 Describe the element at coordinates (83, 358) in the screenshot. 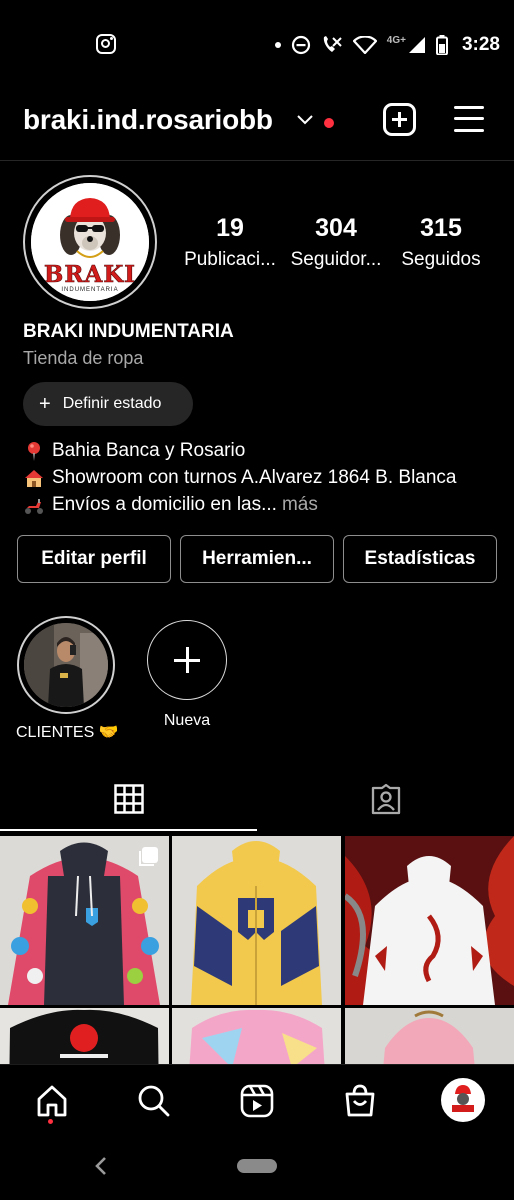

I see `profile-category: Tienda de ropa` at that location.